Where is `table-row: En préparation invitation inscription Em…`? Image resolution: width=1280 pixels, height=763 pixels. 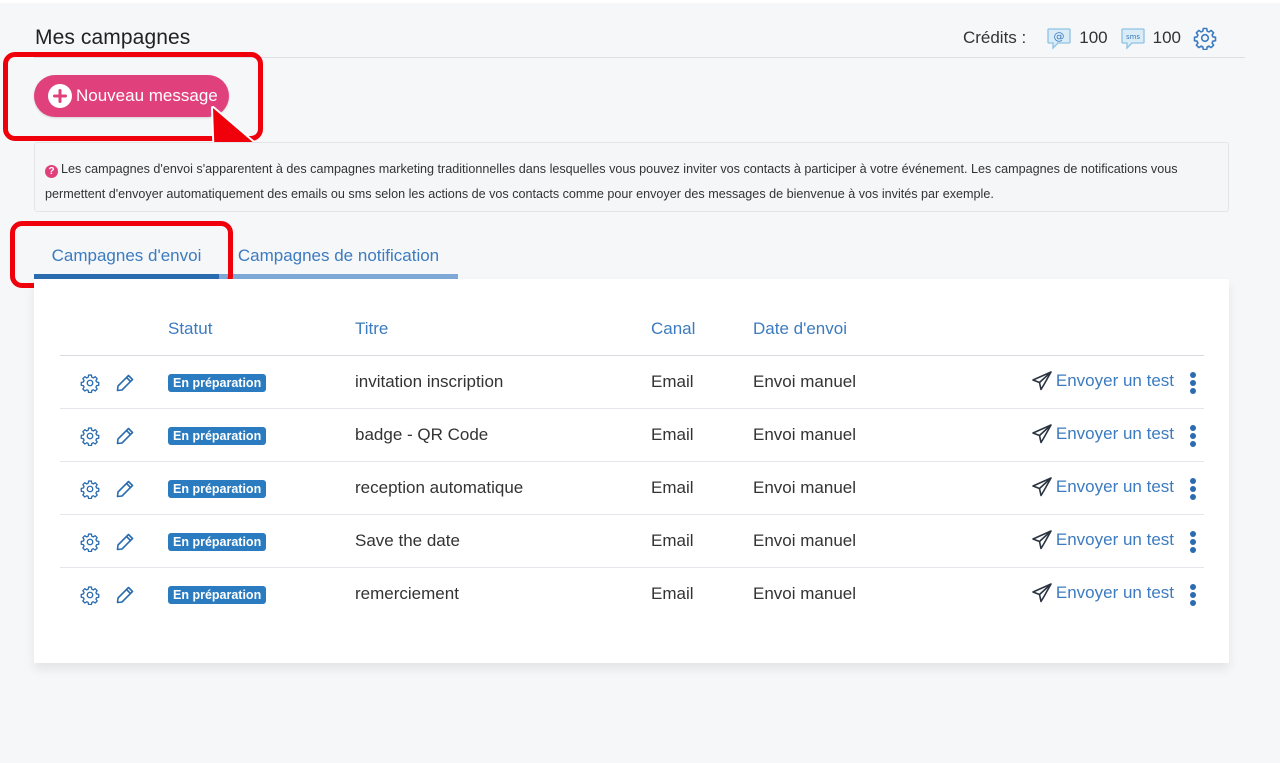 table-row: En préparation invitation inscription Em… is located at coordinates (632, 382).